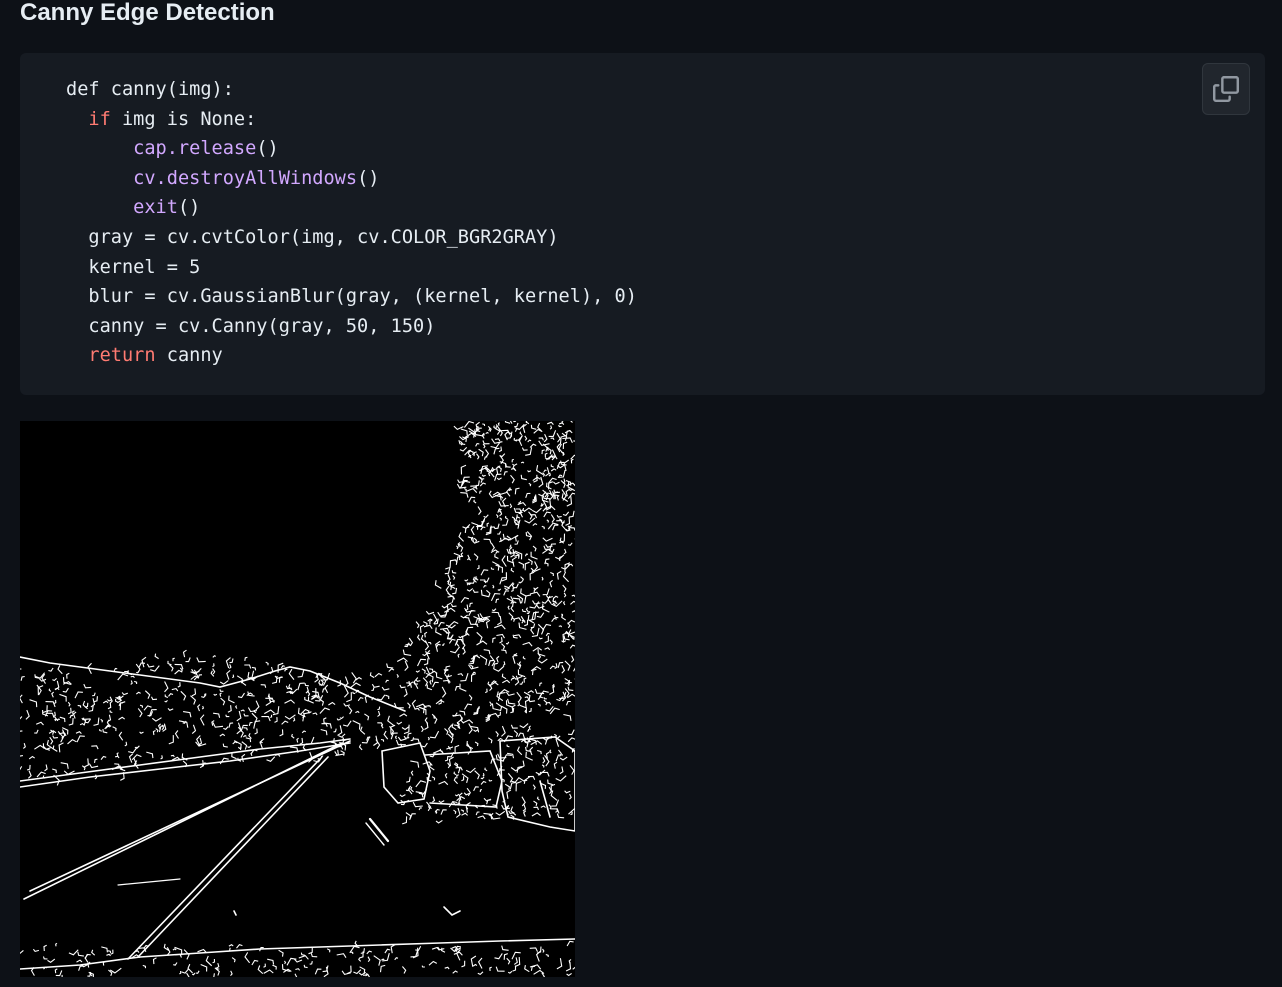 The image size is (1282, 987). Describe the element at coordinates (122, 356) in the screenshot. I see `code-token: return` at that location.